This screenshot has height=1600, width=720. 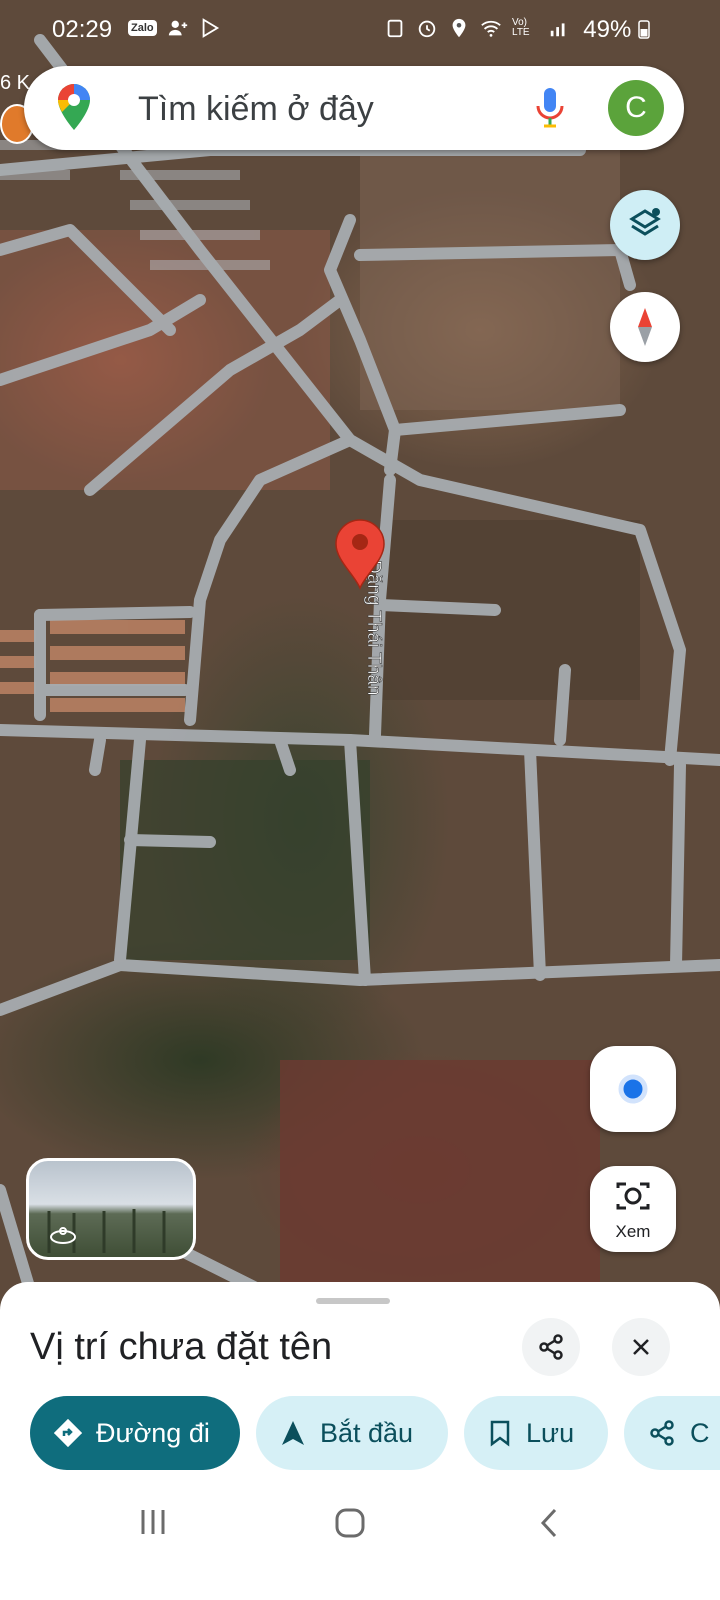 I want to click on my-location-button, so click(x=633, y=1089).